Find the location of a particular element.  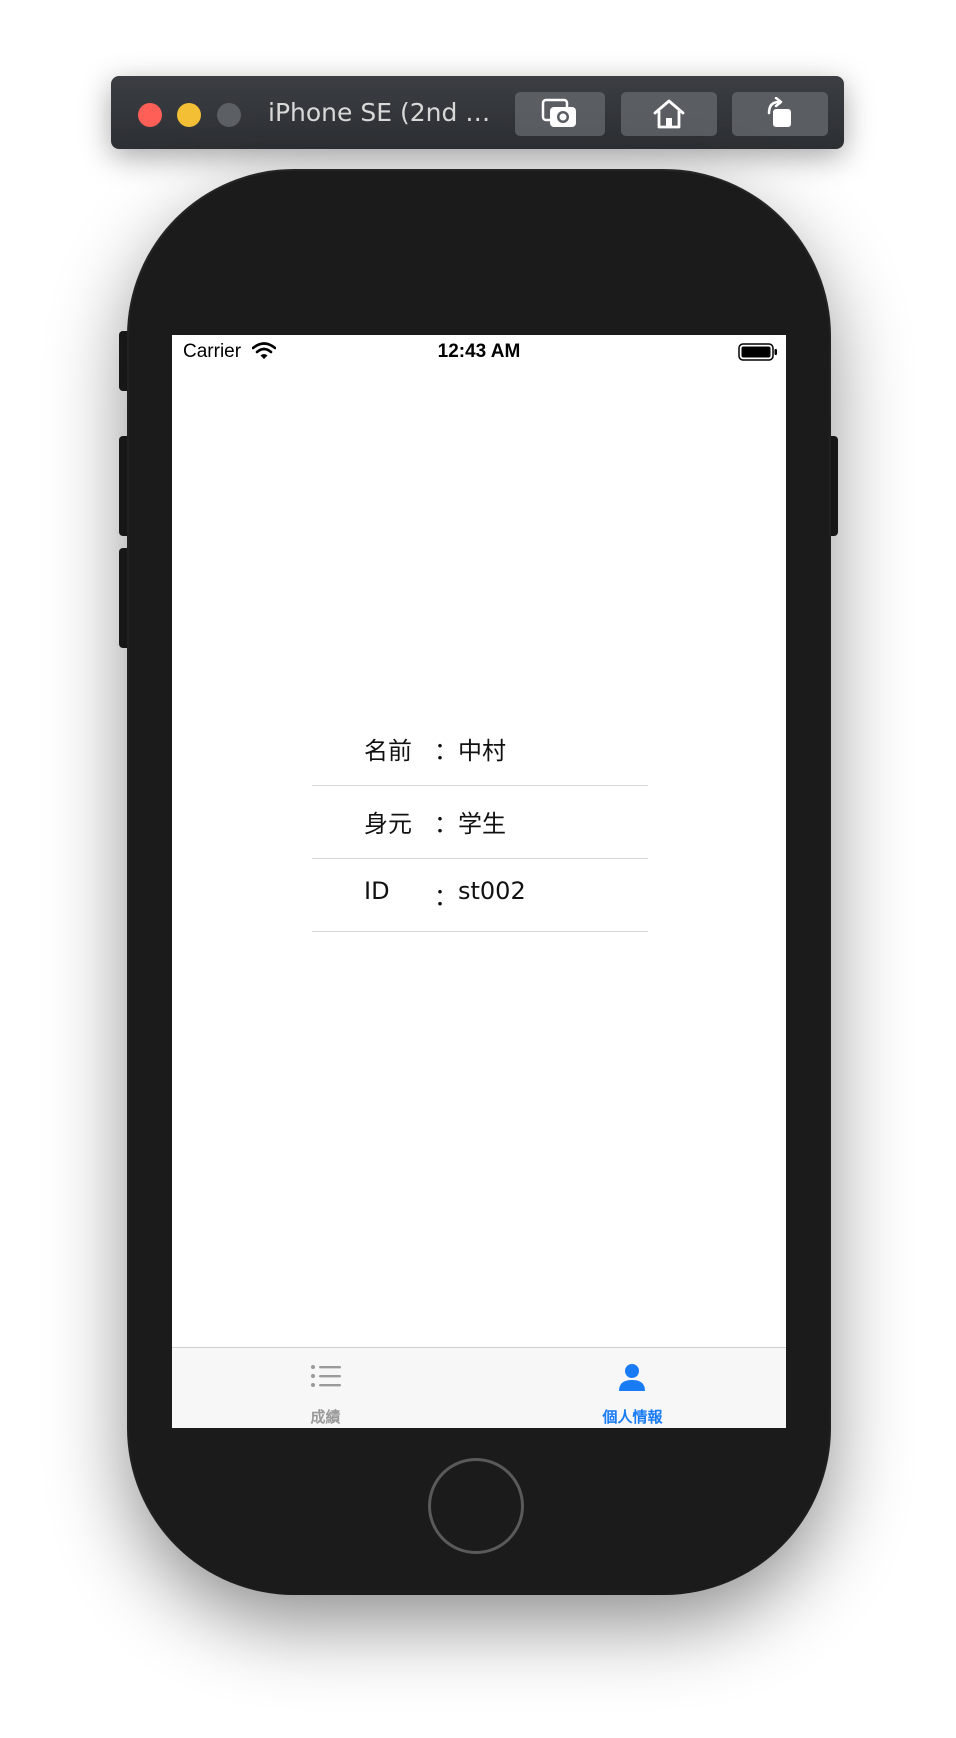

rotate-button is located at coordinates (780, 114).